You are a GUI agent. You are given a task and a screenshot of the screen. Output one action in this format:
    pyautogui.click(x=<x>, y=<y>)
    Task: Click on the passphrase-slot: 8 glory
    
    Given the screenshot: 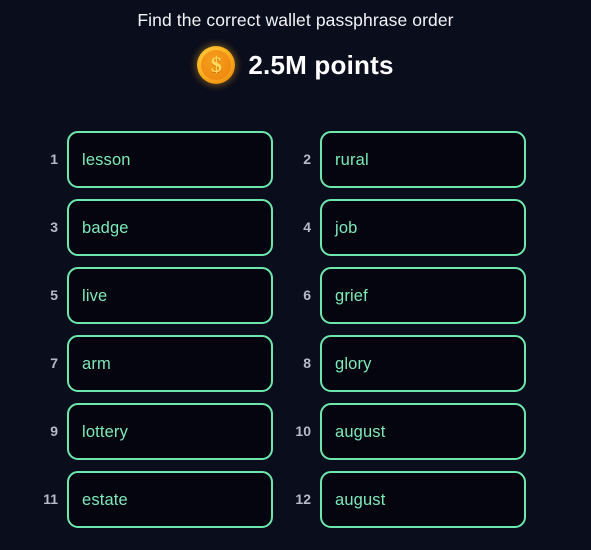 What is the action you would take?
    pyautogui.click(x=407, y=363)
    